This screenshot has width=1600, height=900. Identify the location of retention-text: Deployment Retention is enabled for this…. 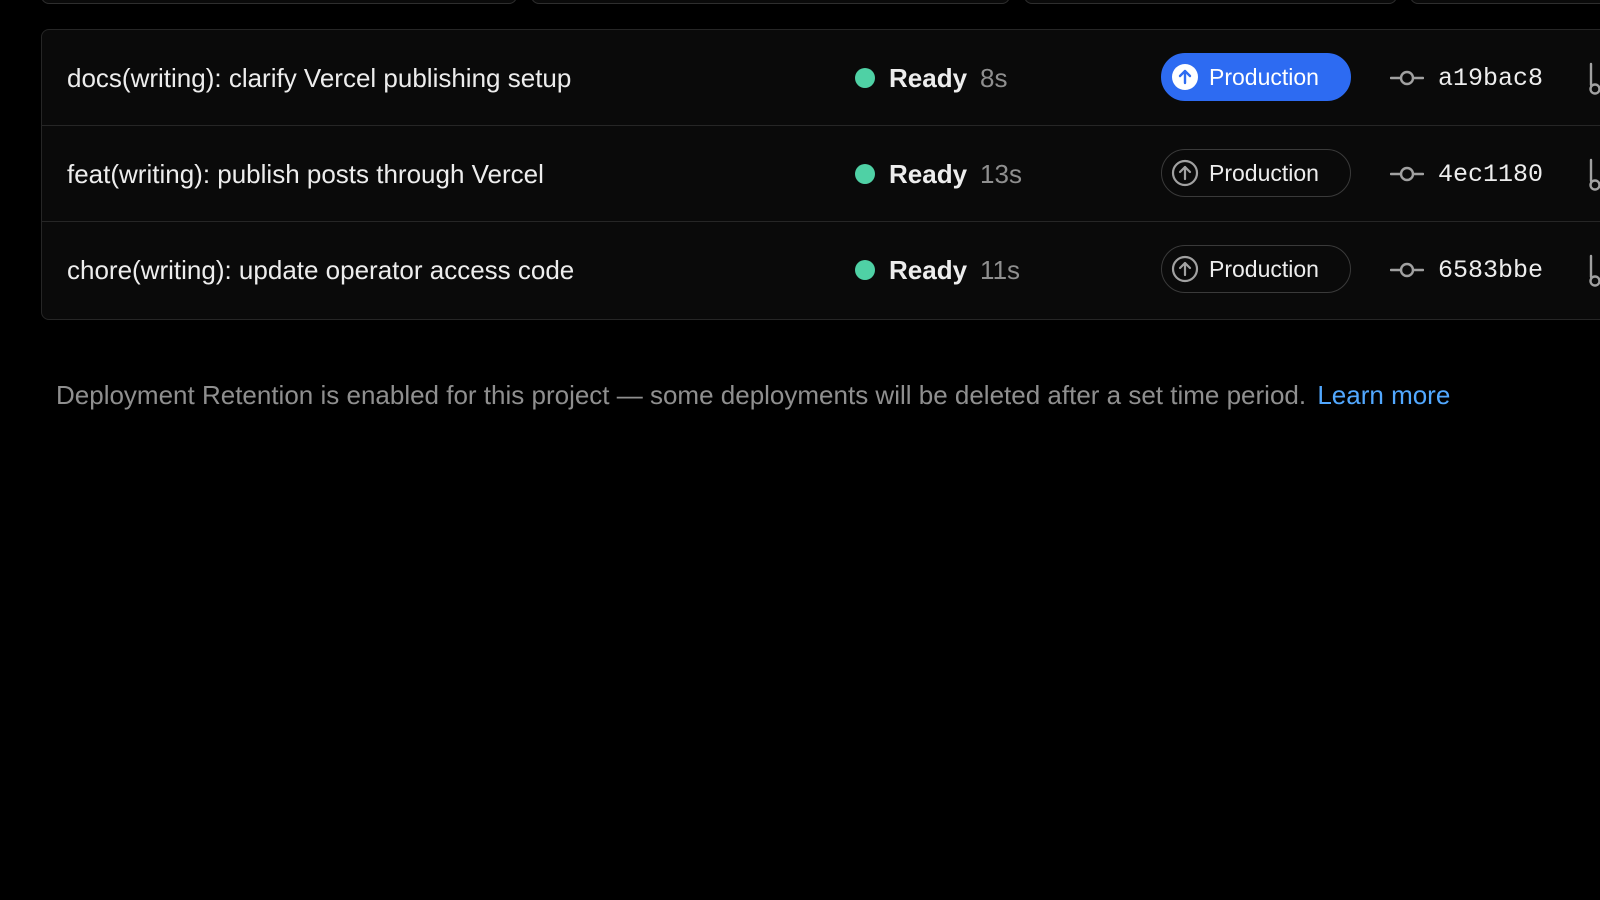
(681, 395).